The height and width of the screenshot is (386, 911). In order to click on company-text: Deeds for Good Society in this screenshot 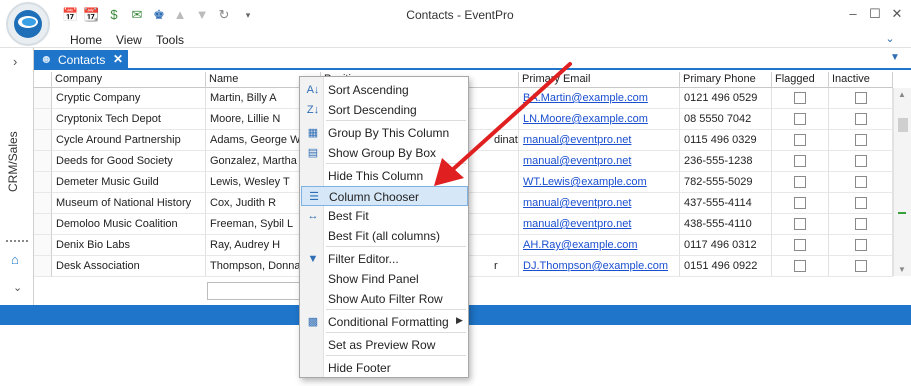, I will do `click(114, 161)`.